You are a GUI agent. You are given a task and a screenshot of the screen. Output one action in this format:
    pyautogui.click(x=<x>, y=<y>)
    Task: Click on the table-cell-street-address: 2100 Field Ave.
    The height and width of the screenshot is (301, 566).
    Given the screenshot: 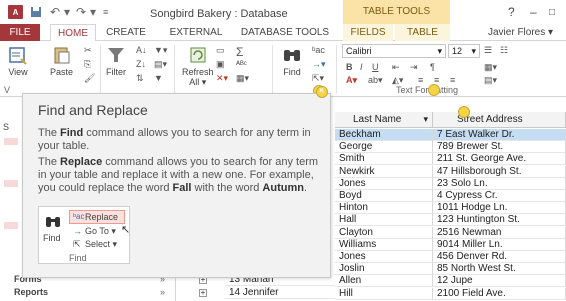 What is the action you would take?
    pyautogui.click(x=499, y=294)
    